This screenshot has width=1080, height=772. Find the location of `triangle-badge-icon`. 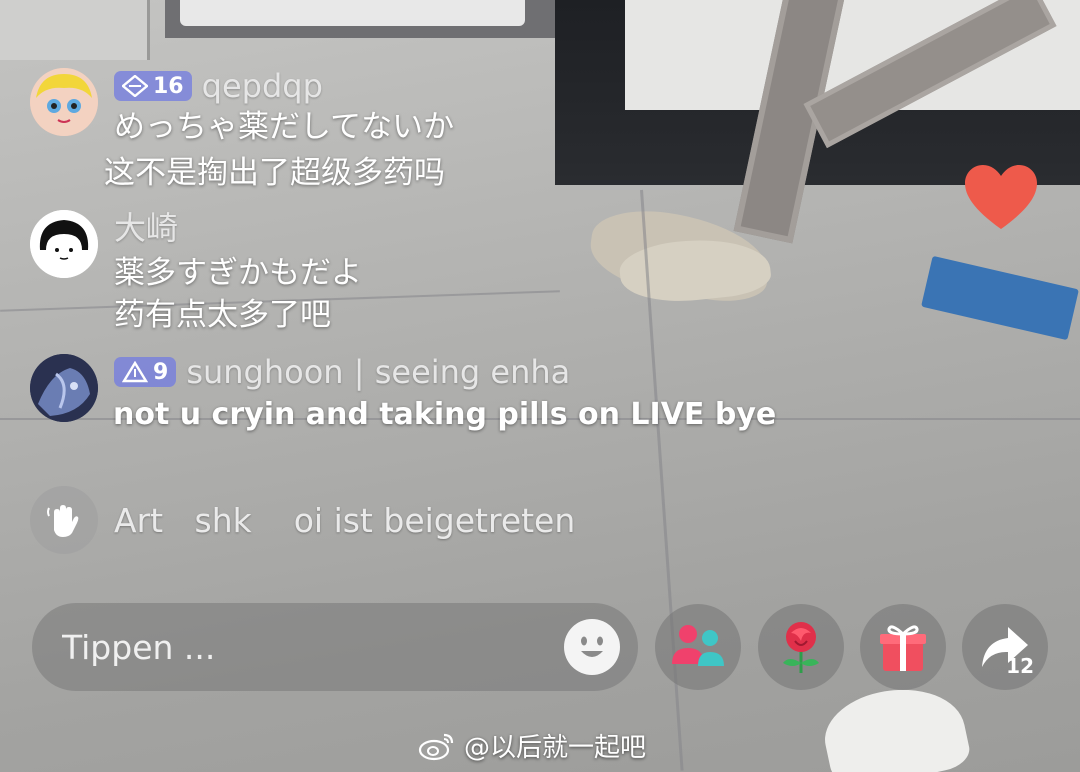

triangle-badge-icon is located at coordinates (135, 372).